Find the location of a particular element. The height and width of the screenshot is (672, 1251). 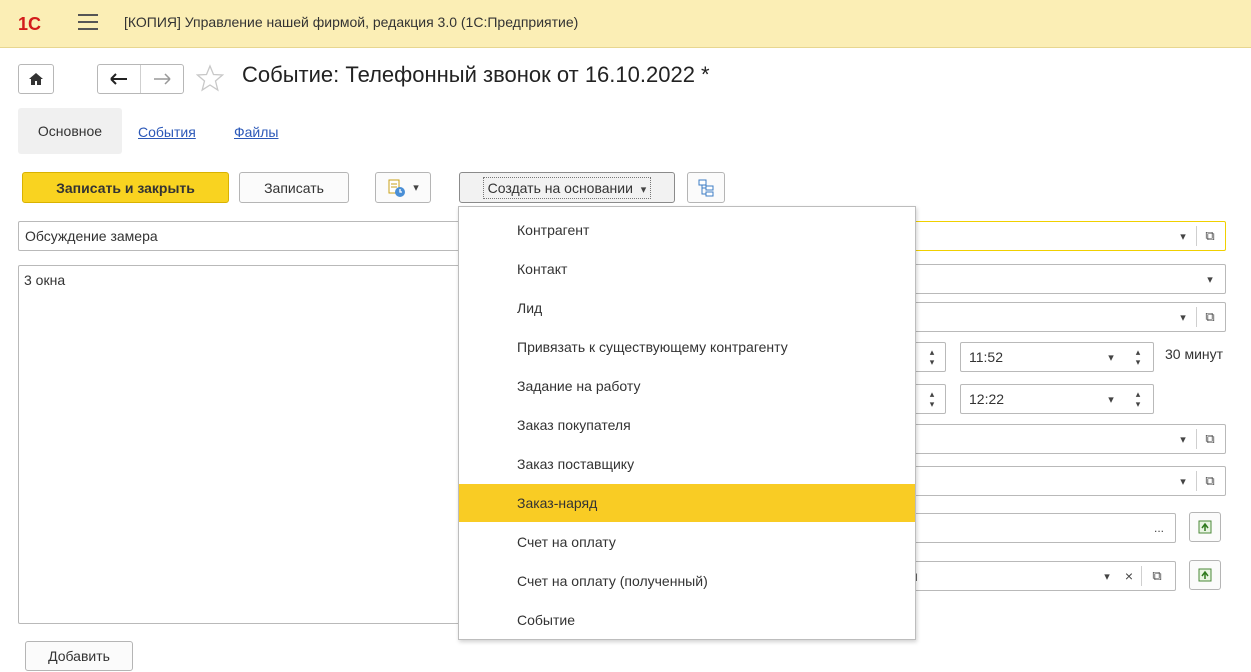

tab-events: События is located at coordinates (167, 132).